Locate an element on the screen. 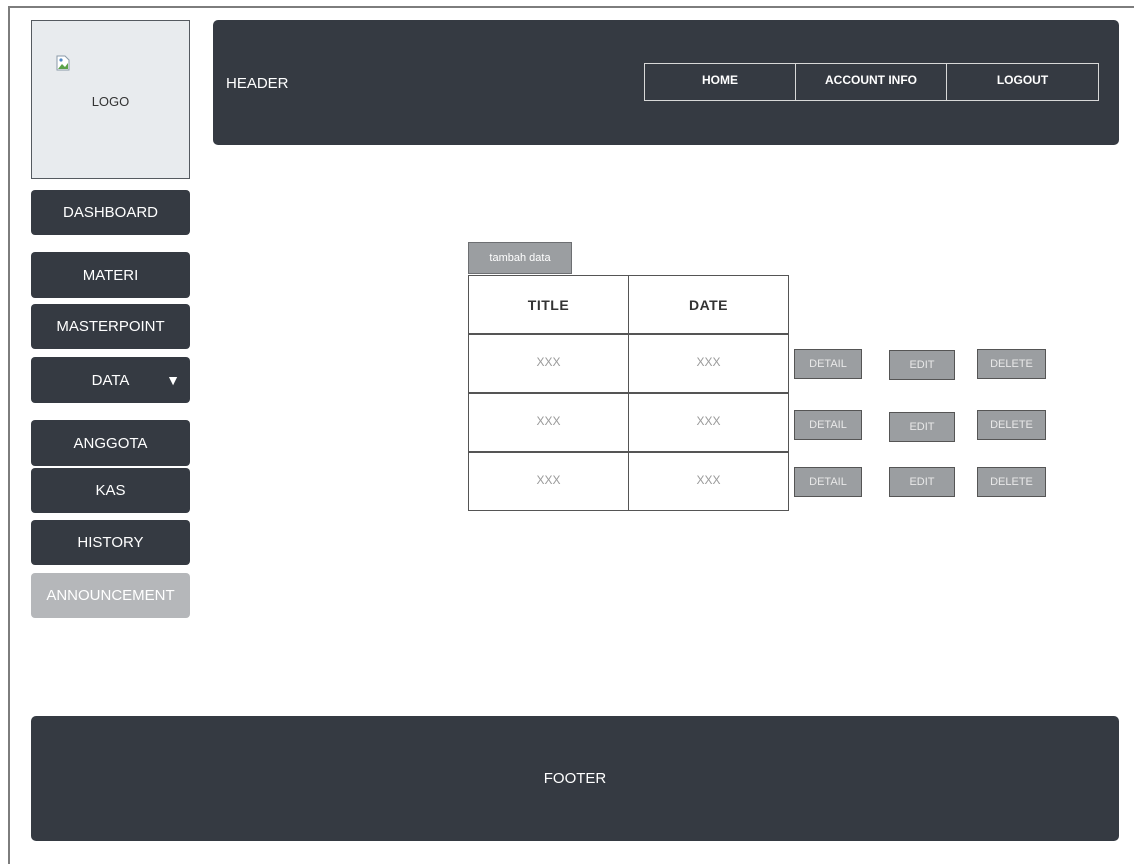 The image size is (1134, 864). sidebar-item-materi: MATERI is located at coordinates (110, 275).